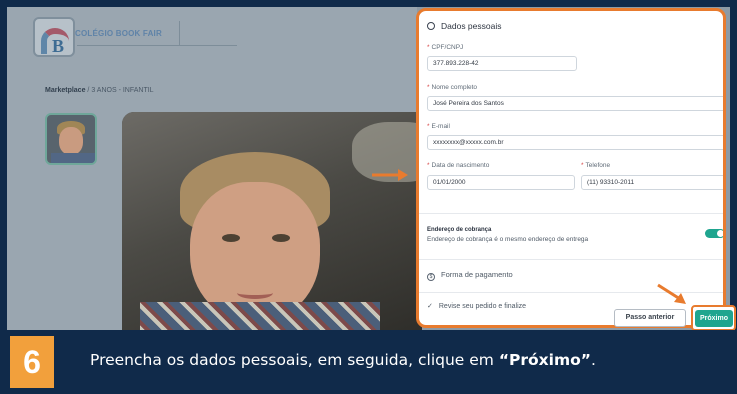 The image size is (737, 394). Describe the element at coordinates (179, 33) in the screenshot. I see `header-divider-vertical` at that location.